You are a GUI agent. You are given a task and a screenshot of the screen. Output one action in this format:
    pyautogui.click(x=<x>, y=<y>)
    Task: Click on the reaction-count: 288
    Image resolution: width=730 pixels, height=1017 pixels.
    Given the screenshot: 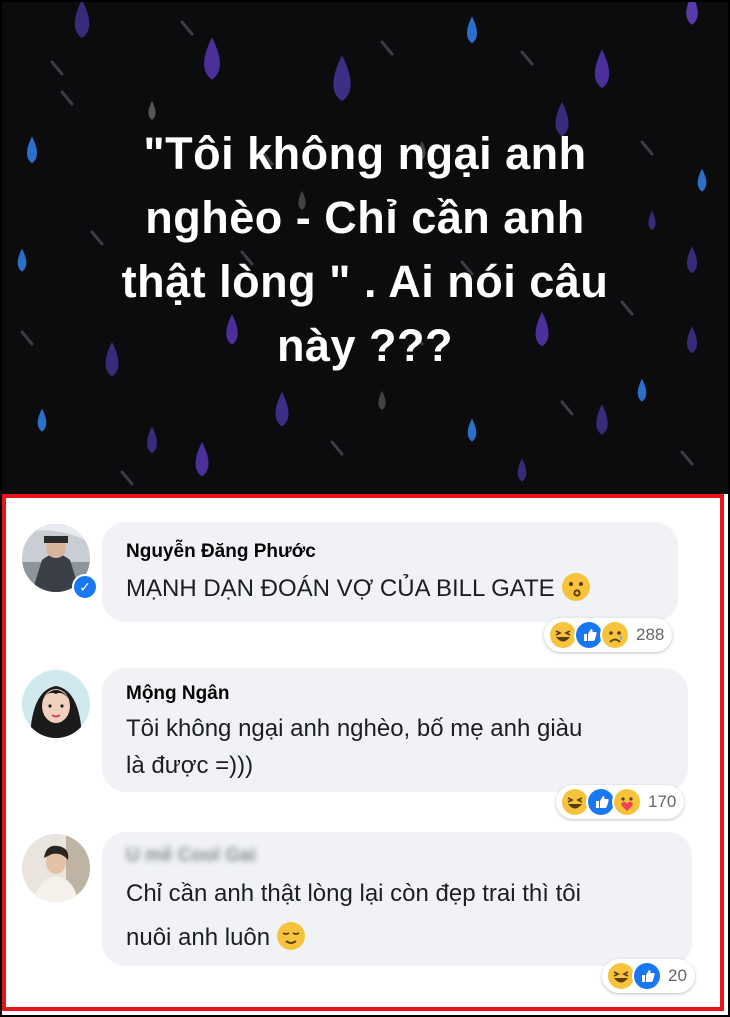 What is the action you would take?
    pyautogui.click(x=650, y=634)
    